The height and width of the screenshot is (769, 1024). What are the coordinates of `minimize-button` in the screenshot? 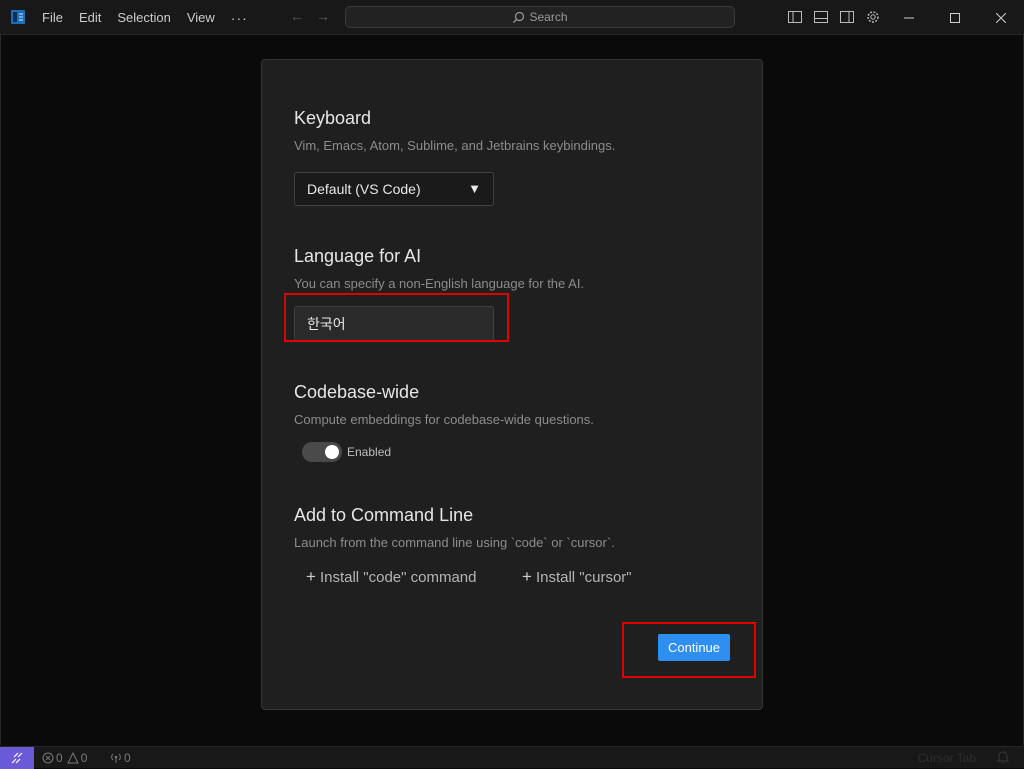 It's located at (909, 17).